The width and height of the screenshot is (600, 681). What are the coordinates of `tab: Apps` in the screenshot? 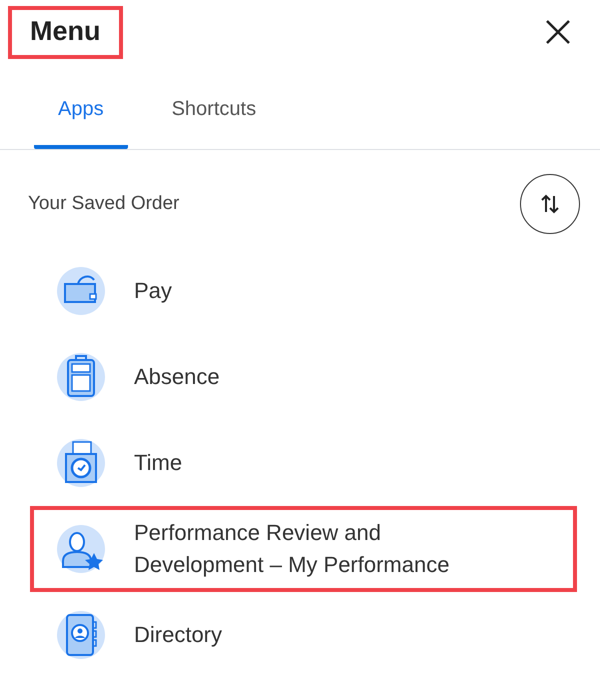 It's located at (81, 119).